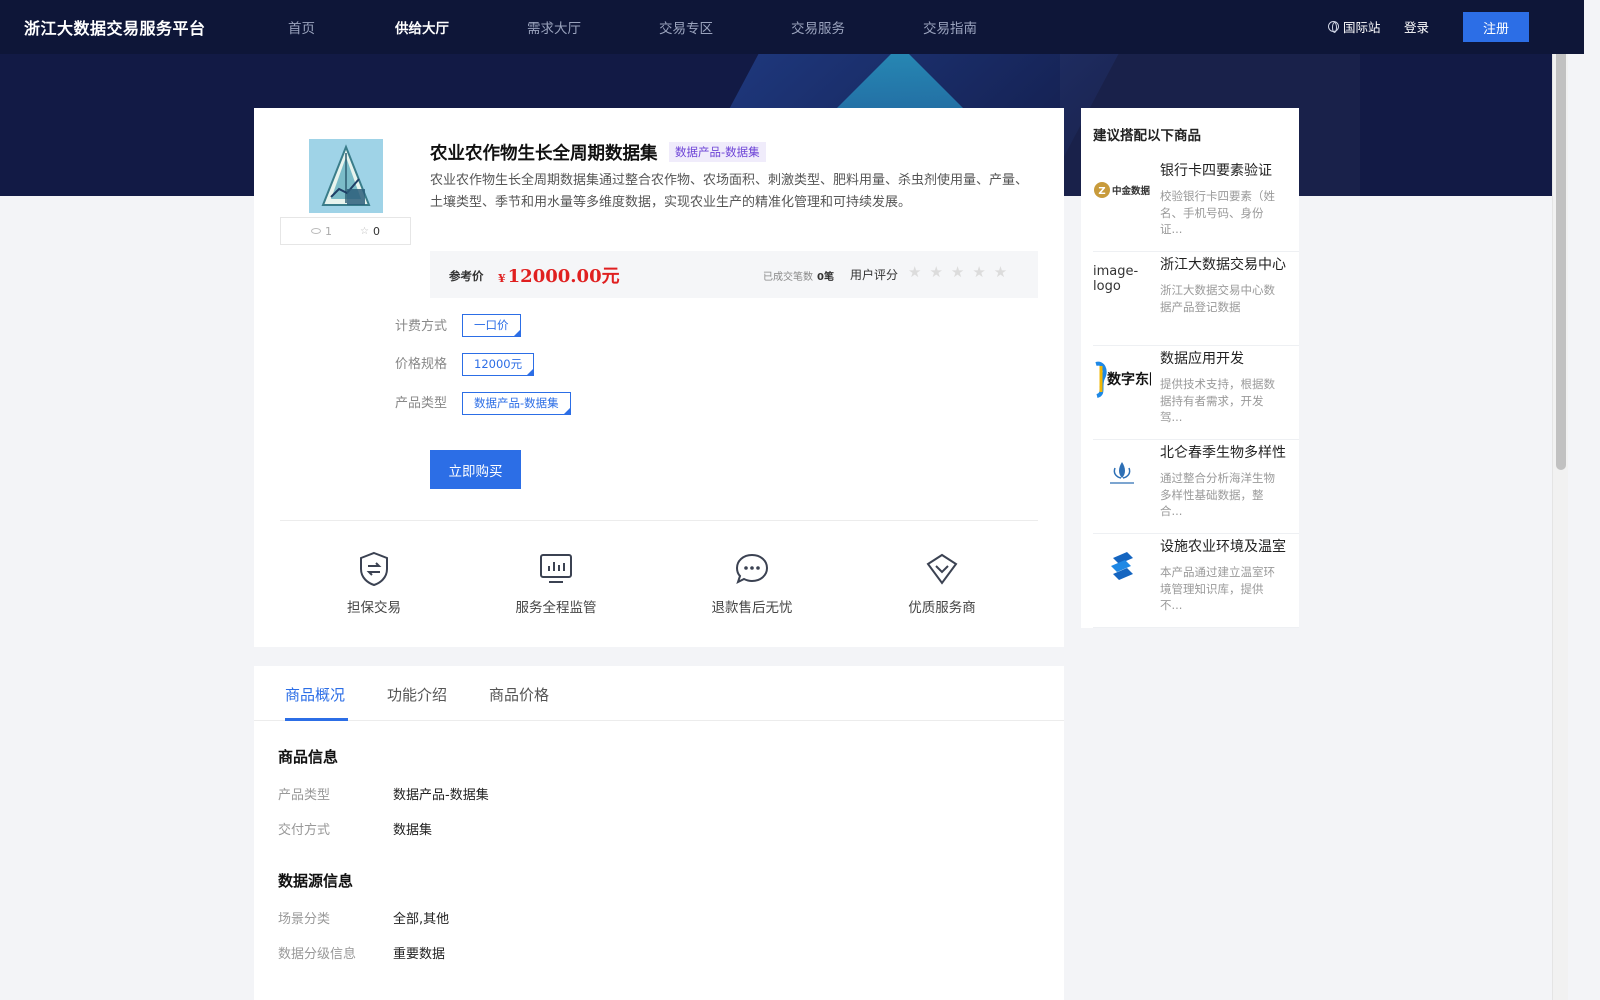  What do you see at coordinates (1362, 27) in the screenshot?
I see `international-site-label: 国际站` at bounding box center [1362, 27].